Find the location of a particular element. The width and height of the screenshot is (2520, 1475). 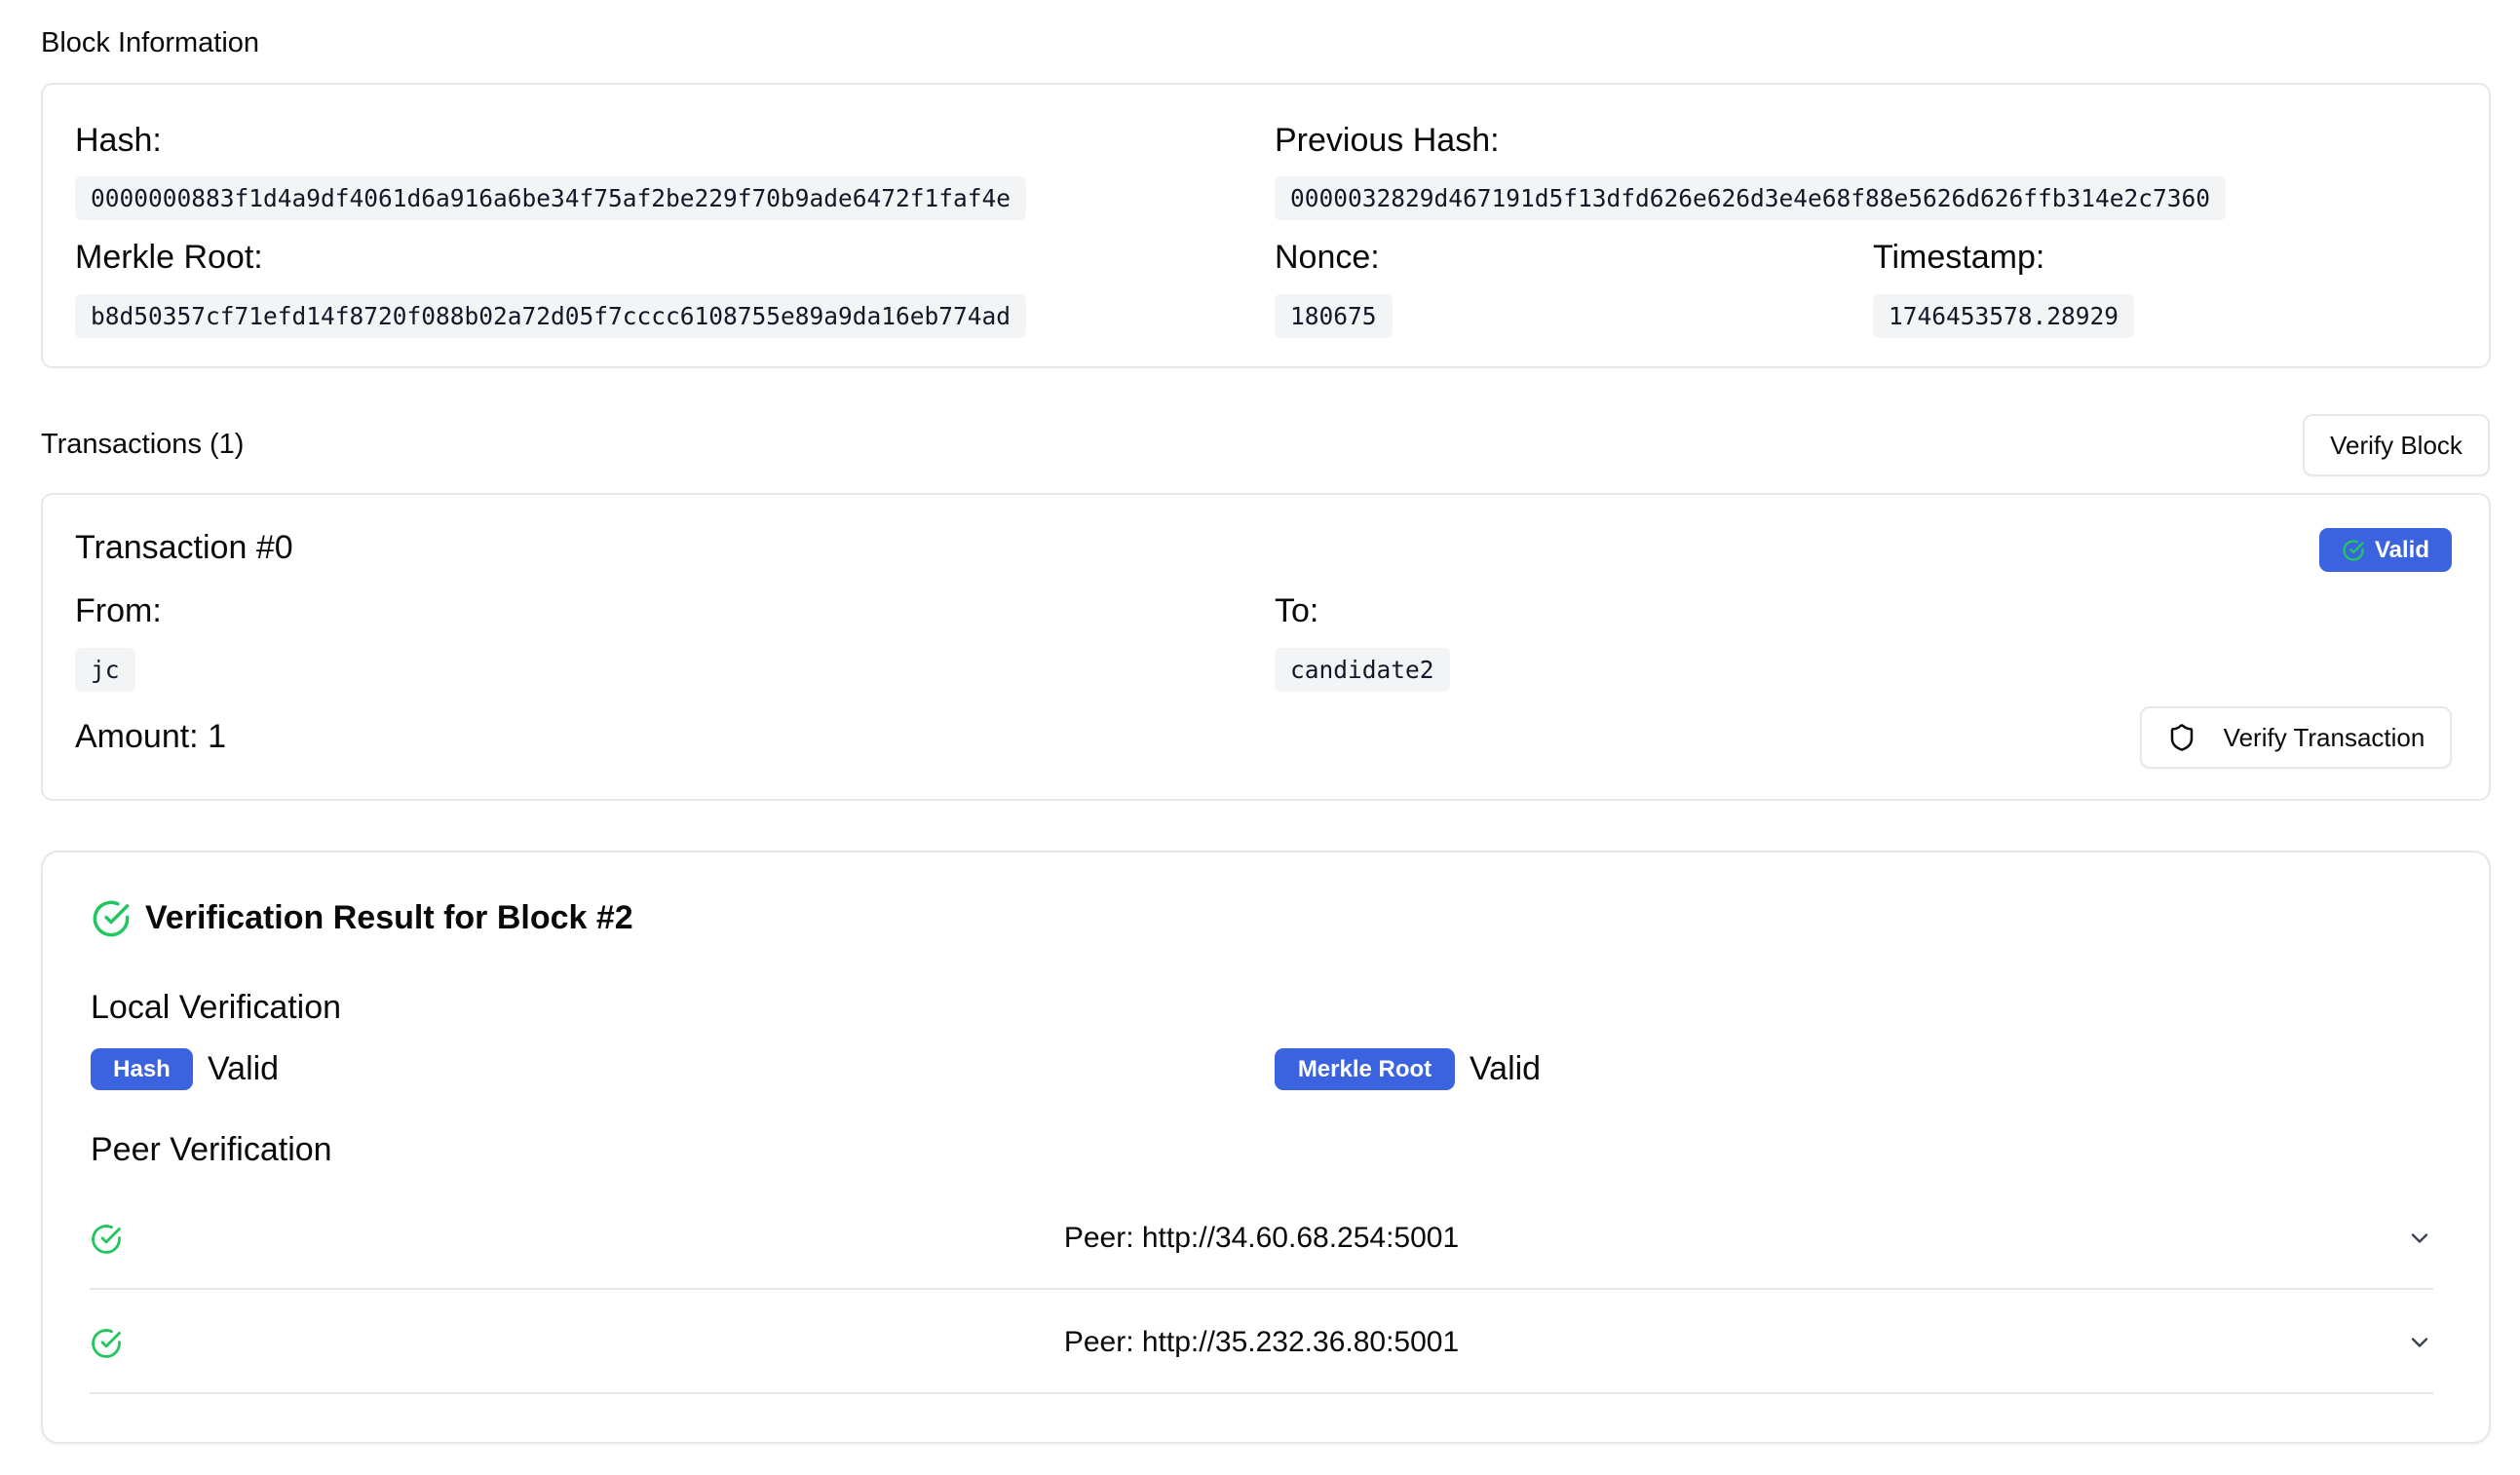

to-label: To: is located at coordinates (1297, 611).